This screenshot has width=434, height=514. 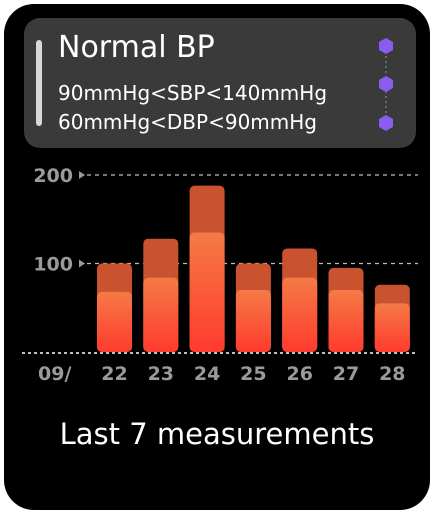 What do you see at coordinates (187, 122) in the screenshot?
I see `dbp-range-text: 60mmHg<DBP<90mmHg` at bounding box center [187, 122].